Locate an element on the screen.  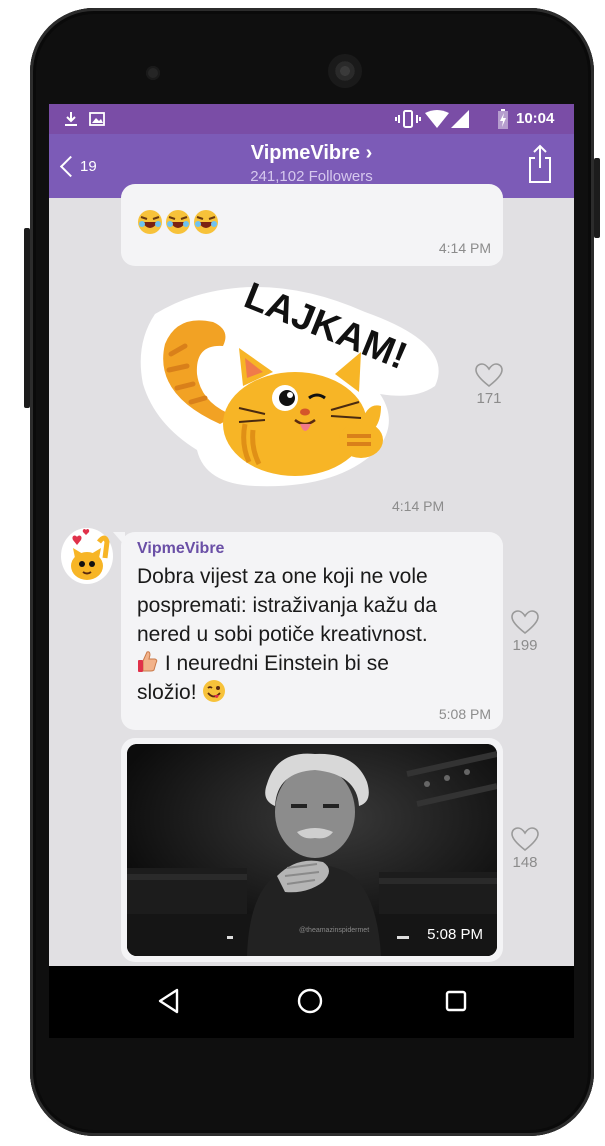
back-triangle-icon is located at coordinates (169, 1001).